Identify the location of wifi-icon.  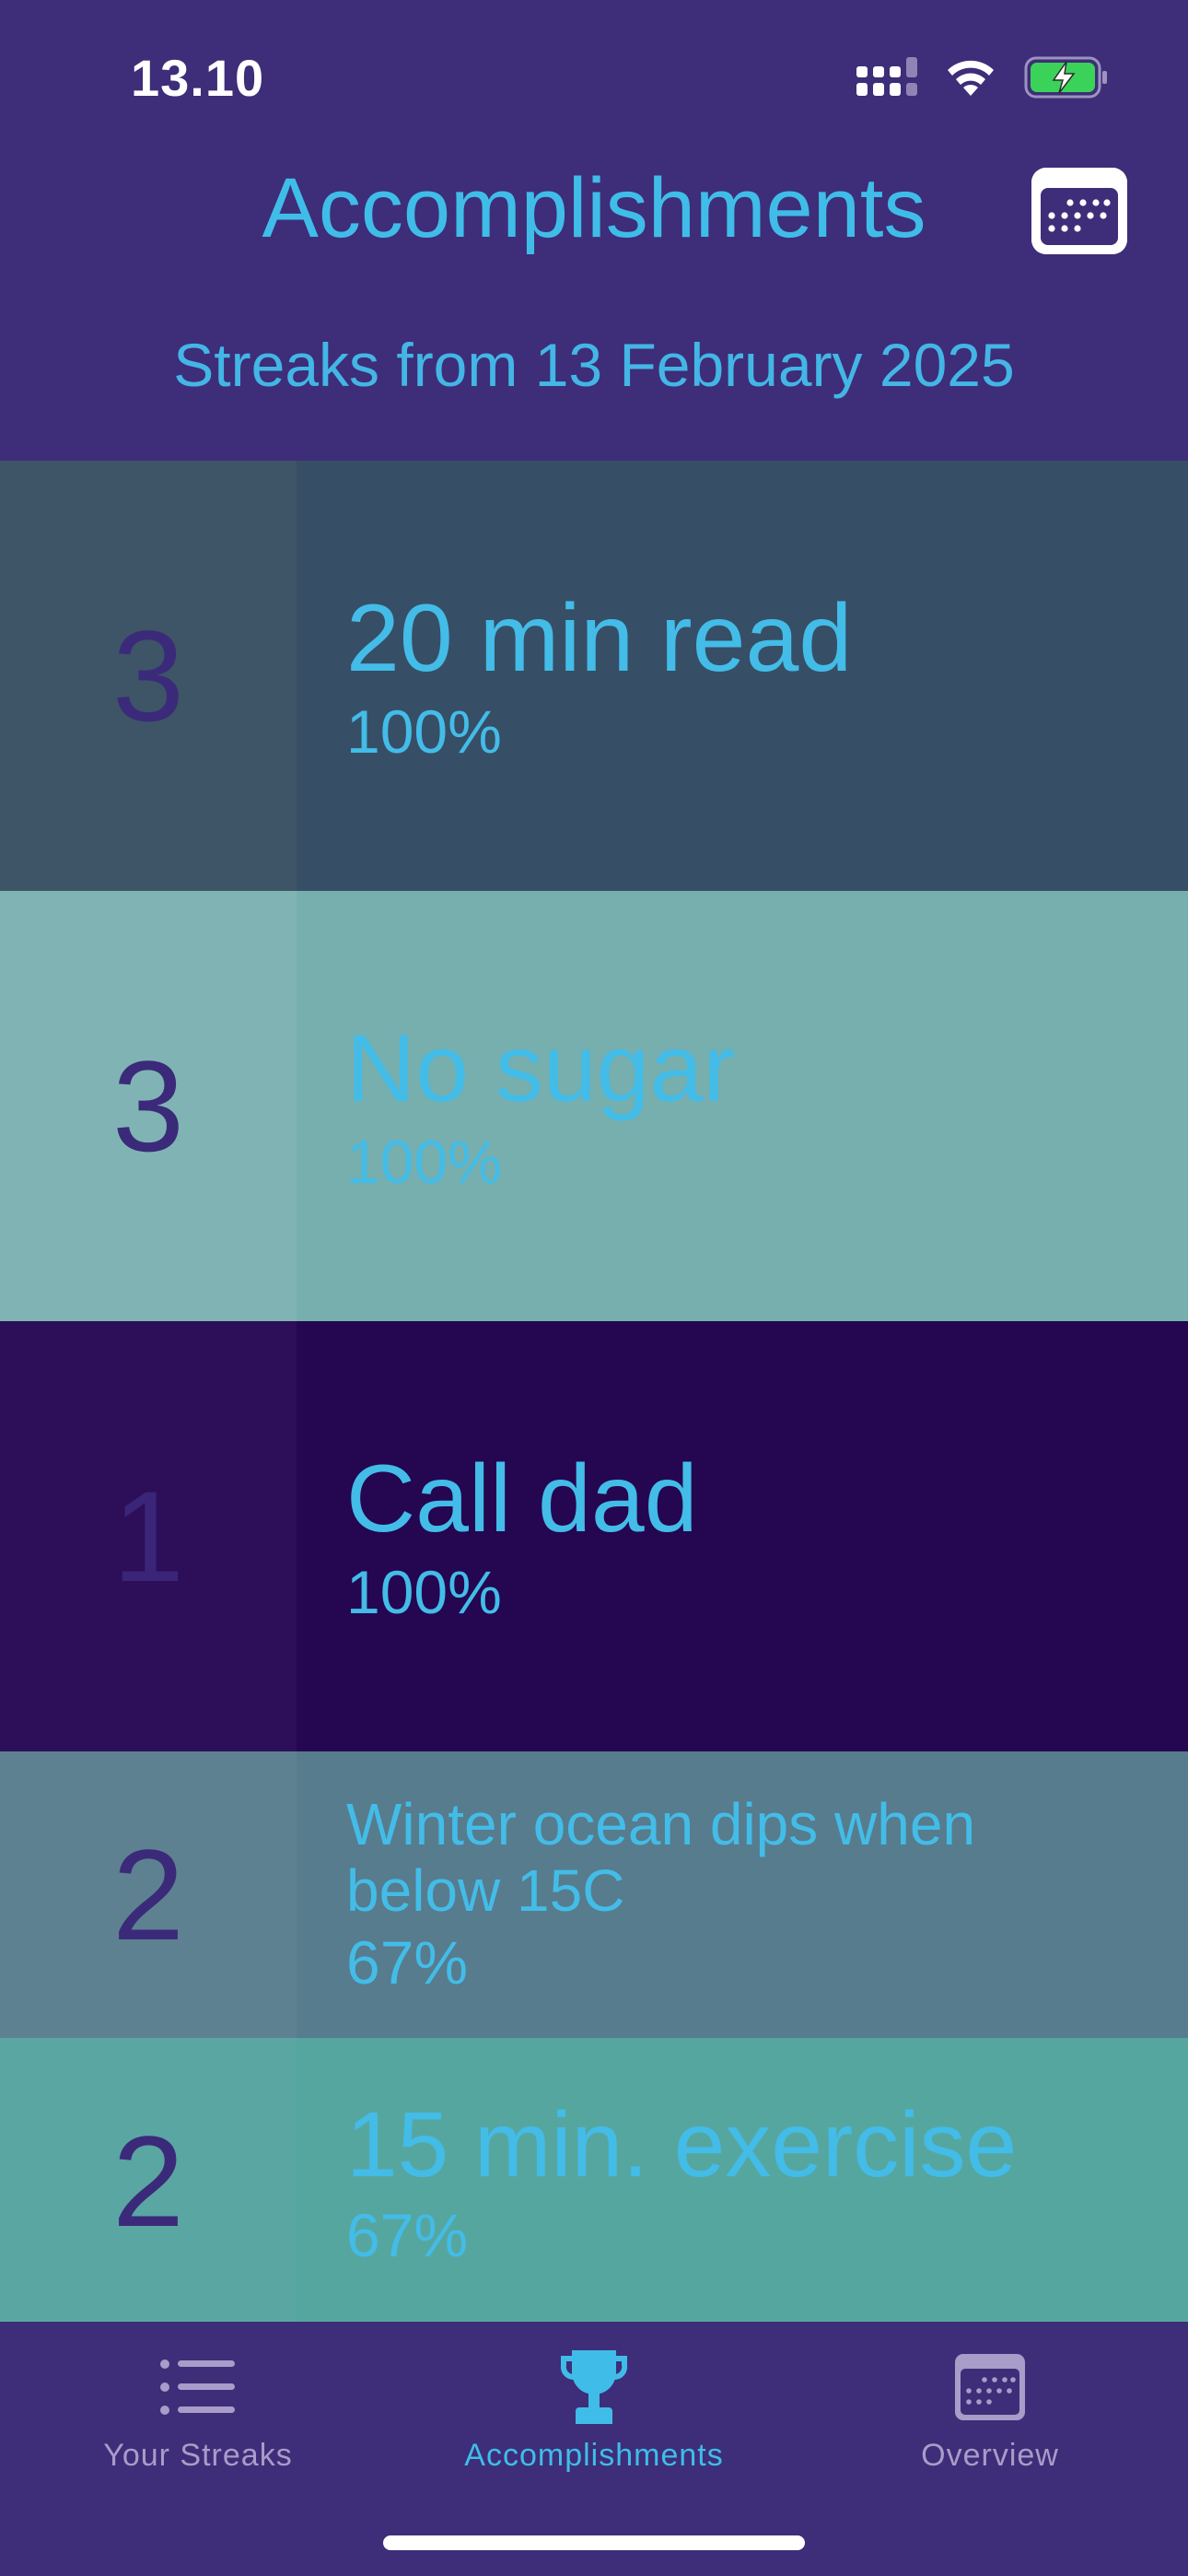
(971, 78).